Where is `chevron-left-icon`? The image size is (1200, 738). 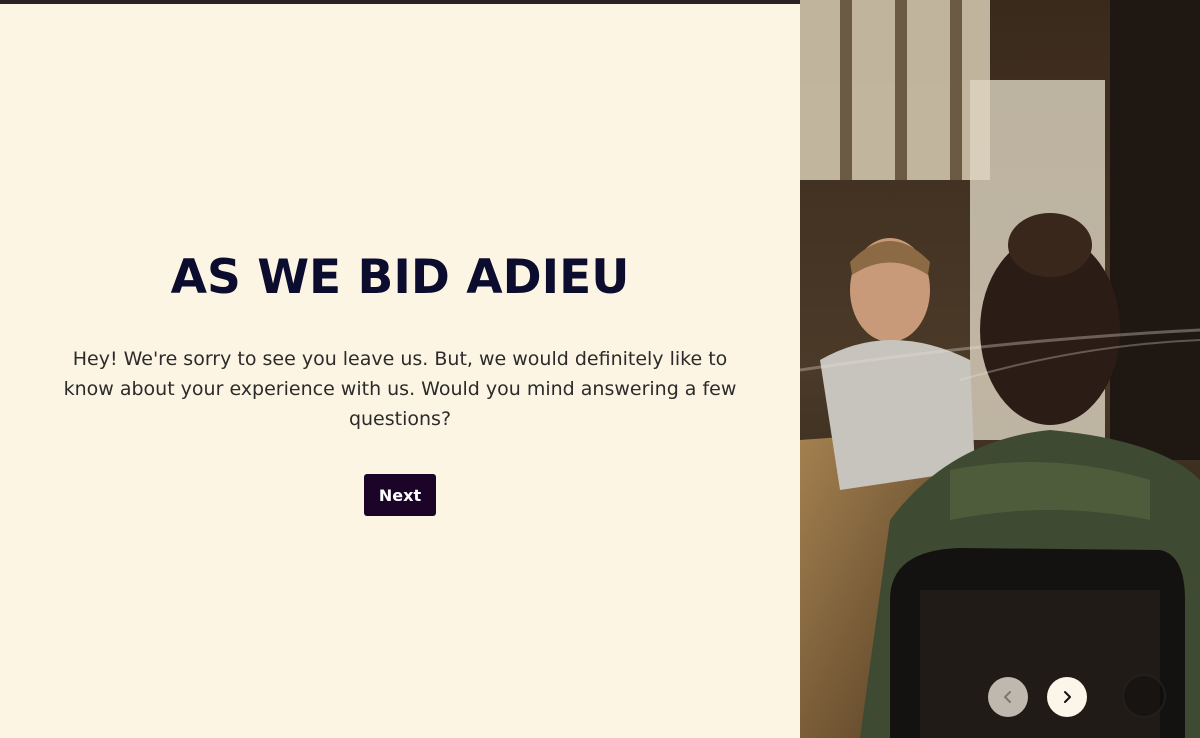
chevron-left-icon is located at coordinates (1007, 697).